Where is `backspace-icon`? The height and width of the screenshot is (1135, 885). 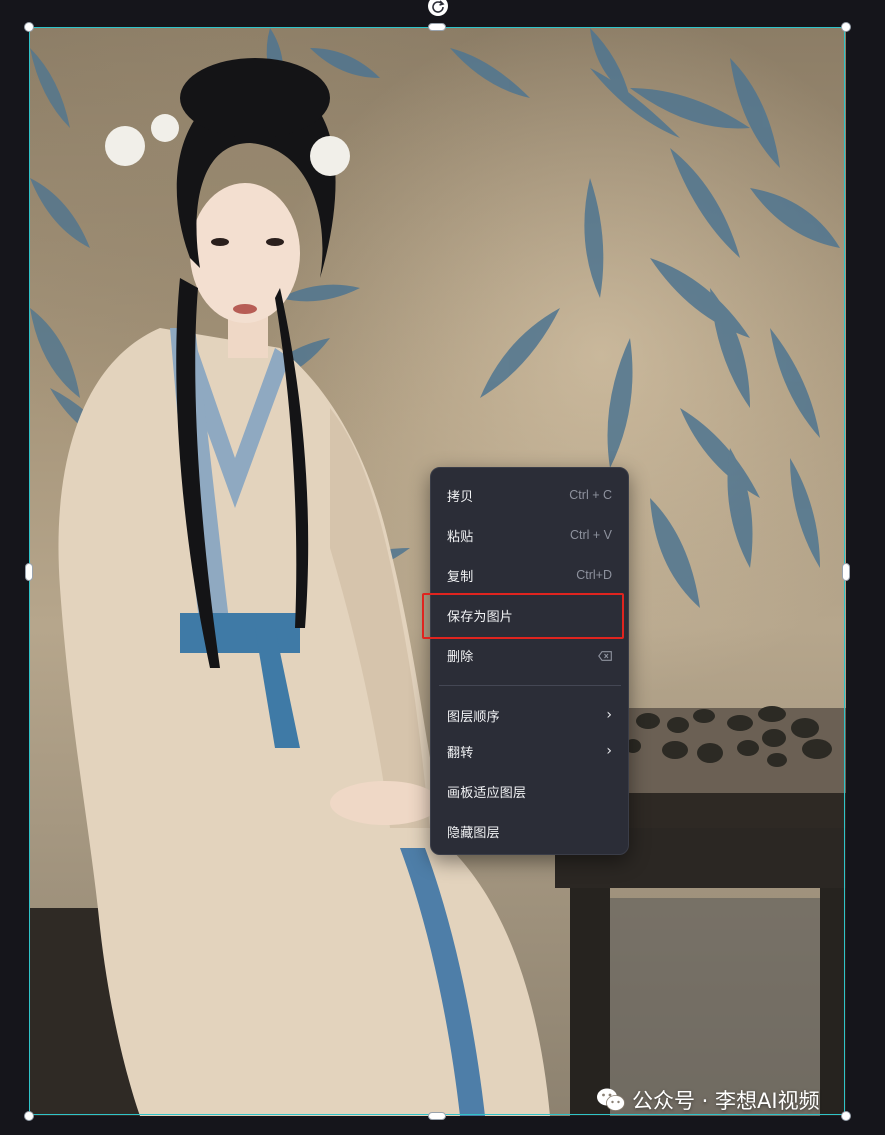
backspace-icon is located at coordinates (605, 655).